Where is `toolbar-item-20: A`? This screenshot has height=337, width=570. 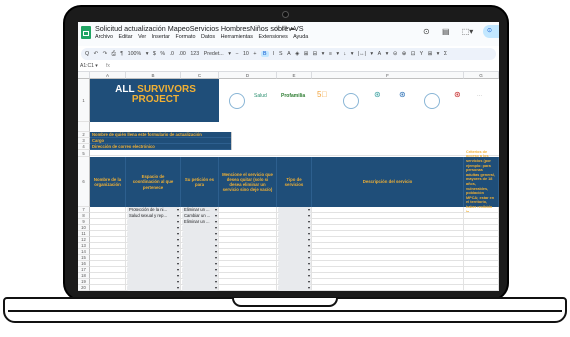 toolbar-item-20: A is located at coordinates (289, 54).